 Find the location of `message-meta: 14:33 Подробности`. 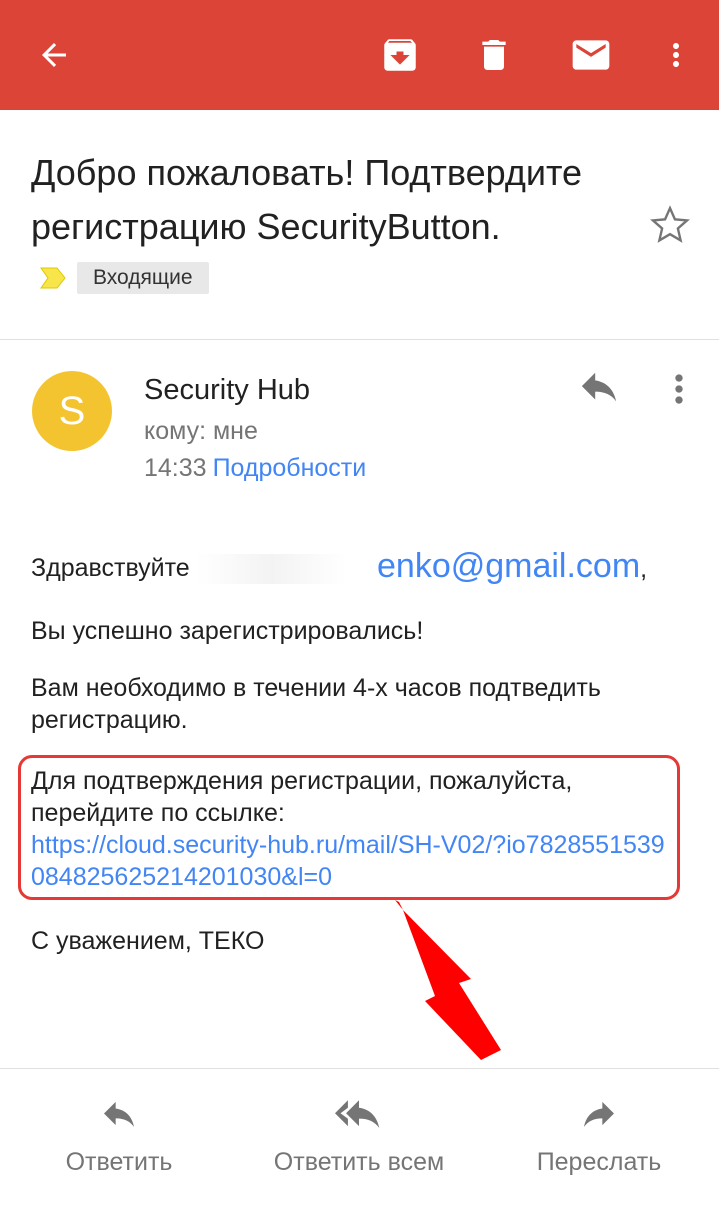

message-meta: 14:33 Подробности is located at coordinates (255, 468).